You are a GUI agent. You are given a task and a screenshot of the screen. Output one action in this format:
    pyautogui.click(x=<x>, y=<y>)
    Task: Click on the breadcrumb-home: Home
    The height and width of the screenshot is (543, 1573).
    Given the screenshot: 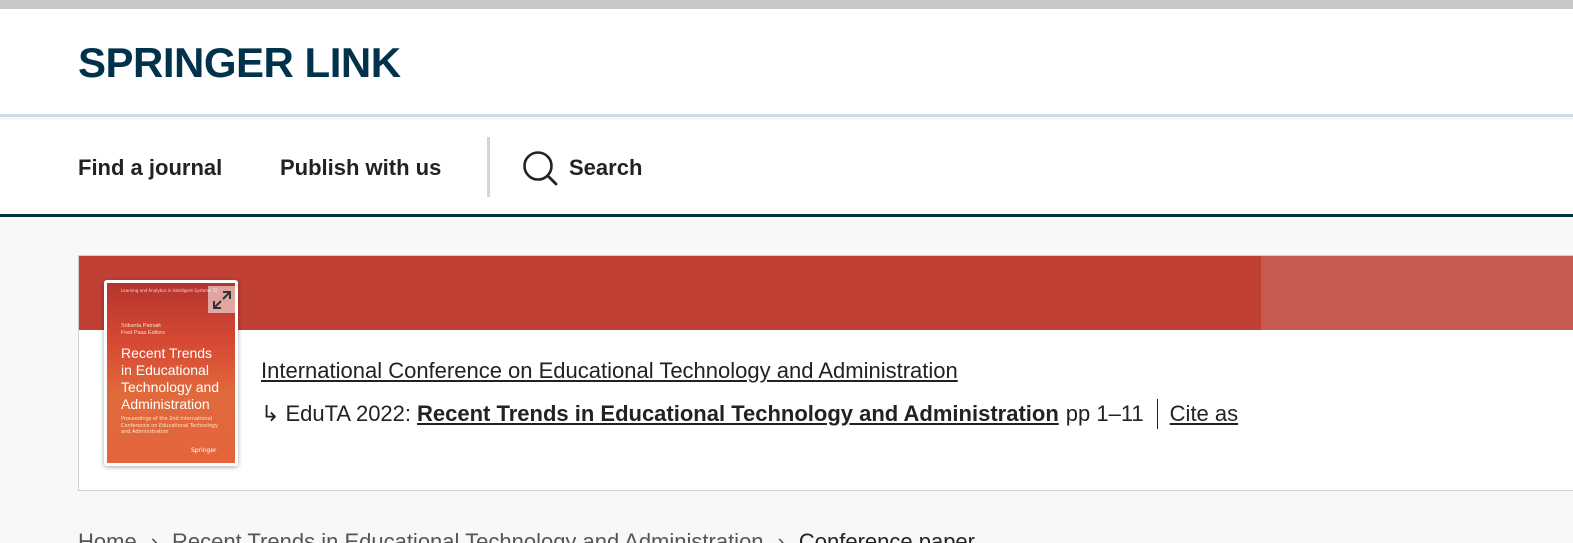 What is the action you would take?
    pyautogui.click(x=107, y=535)
    